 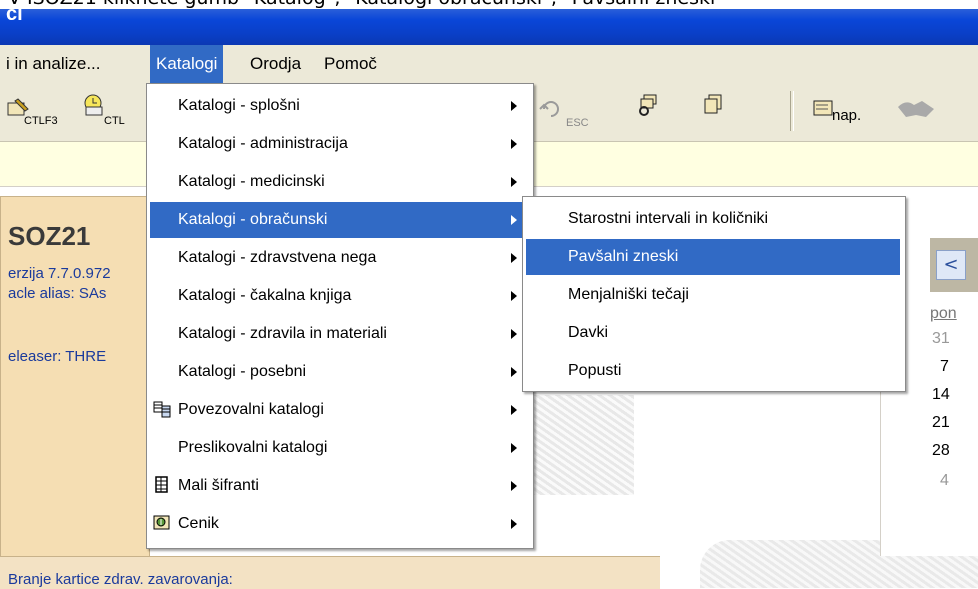 I want to click on menu-item-mali-sifranti: Mali šifranti, so click(x=339, y=486).